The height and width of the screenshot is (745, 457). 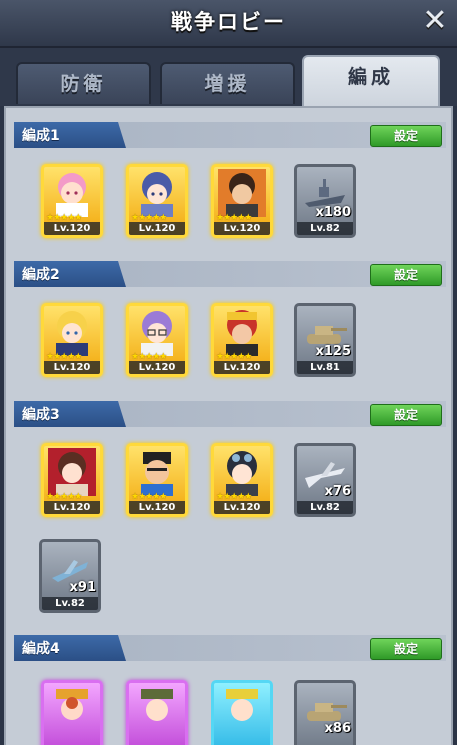 I want to click on tab-reinforcement: 増援, so click(x=227, y=83).